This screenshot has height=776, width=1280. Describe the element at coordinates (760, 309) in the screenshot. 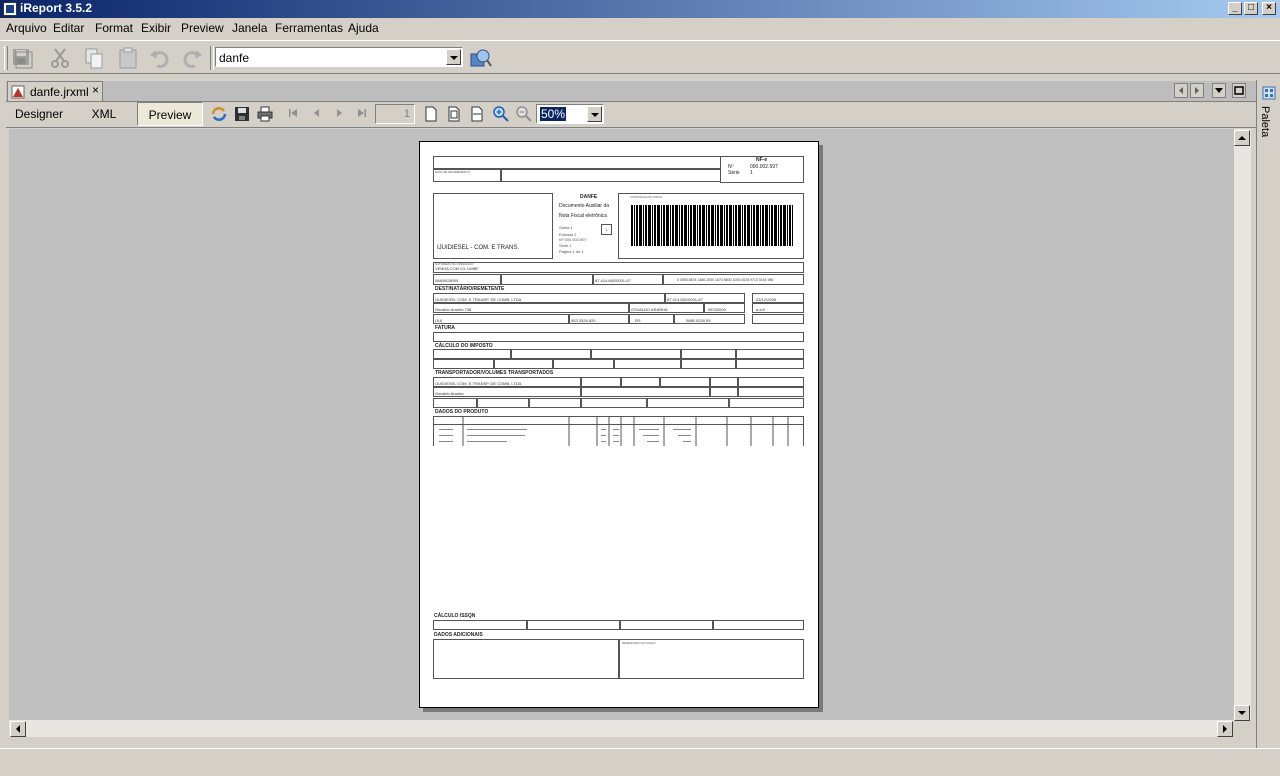

I see `dest-hora: a a:0` at that location.